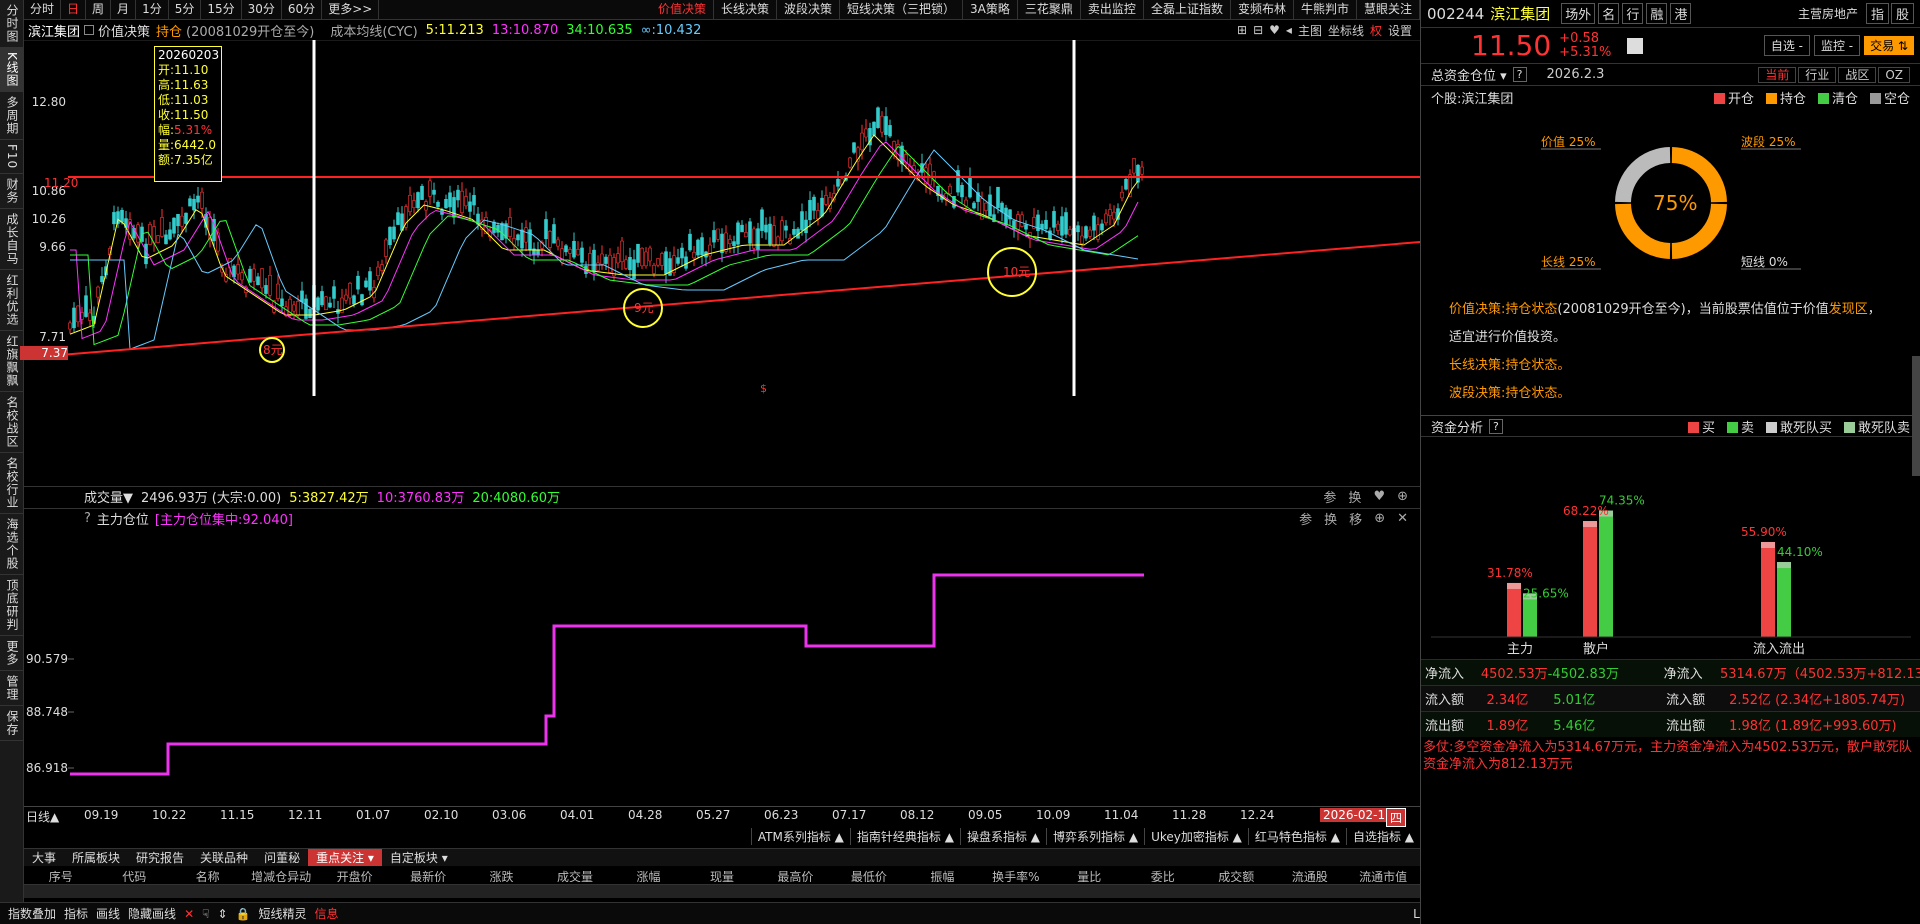  What do you see at coordinates (1902, 13) in the screenshot?
I see `stock-button: 股` at bounding box center [1902, 13].